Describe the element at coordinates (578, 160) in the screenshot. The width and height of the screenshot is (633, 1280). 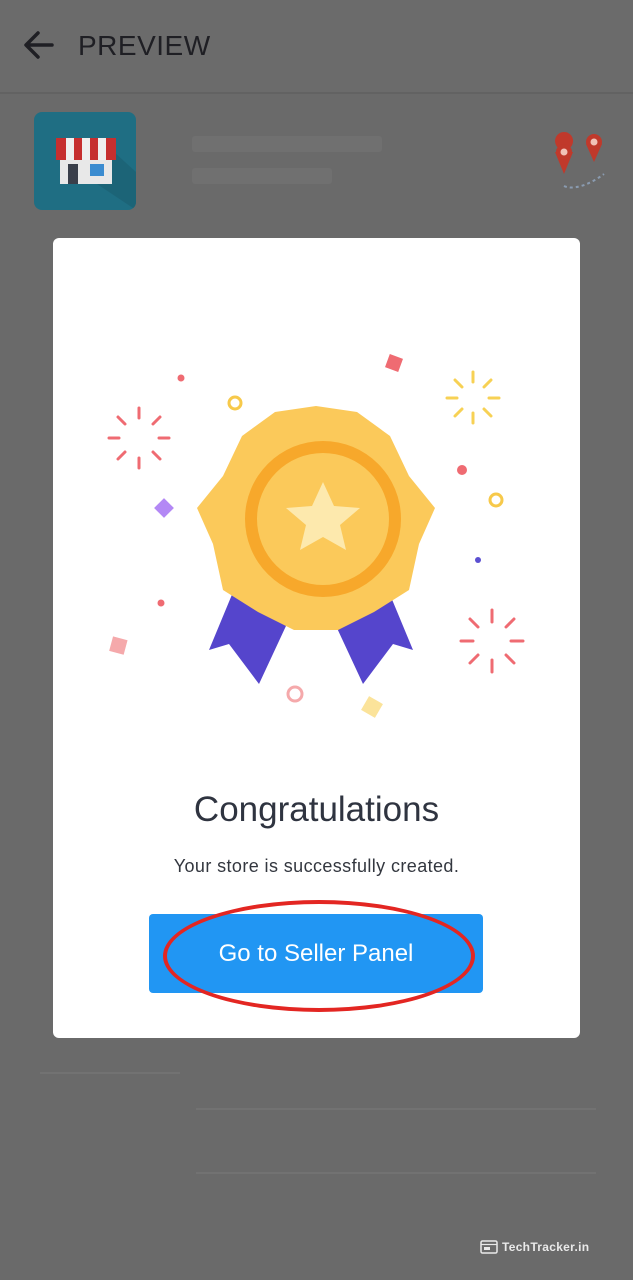
I see `map-pins-icon` at that location.